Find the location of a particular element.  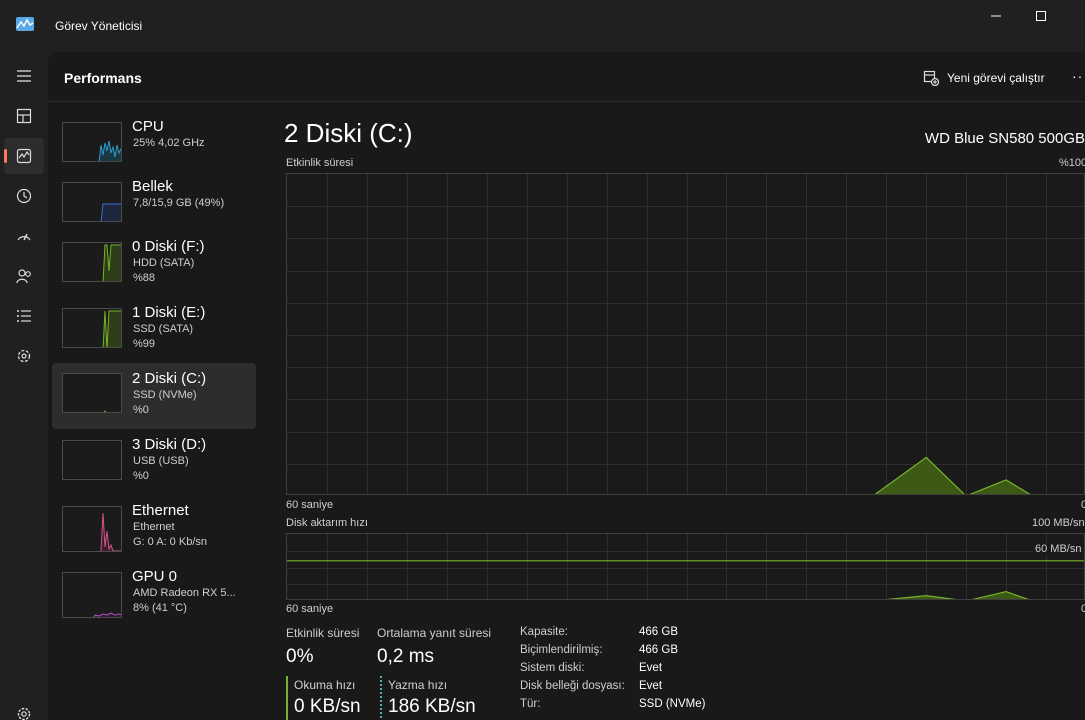

type-value: SSD (NVMe) is located at coordinates (672, 704).